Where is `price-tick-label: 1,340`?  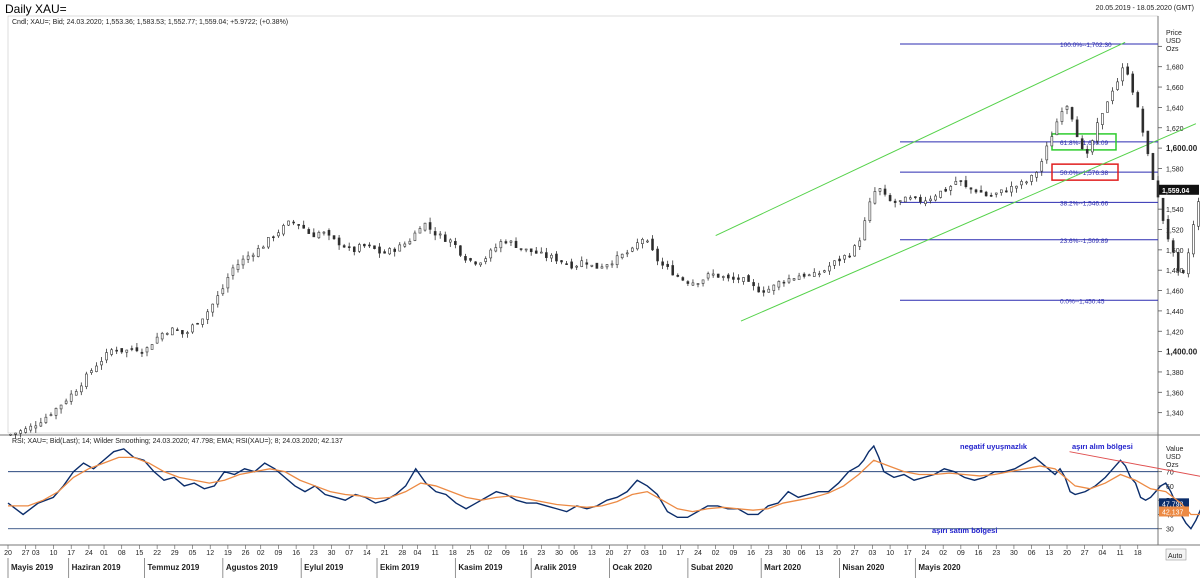 price-tick-label: 1,340 is located at coordinates (1175, 414).